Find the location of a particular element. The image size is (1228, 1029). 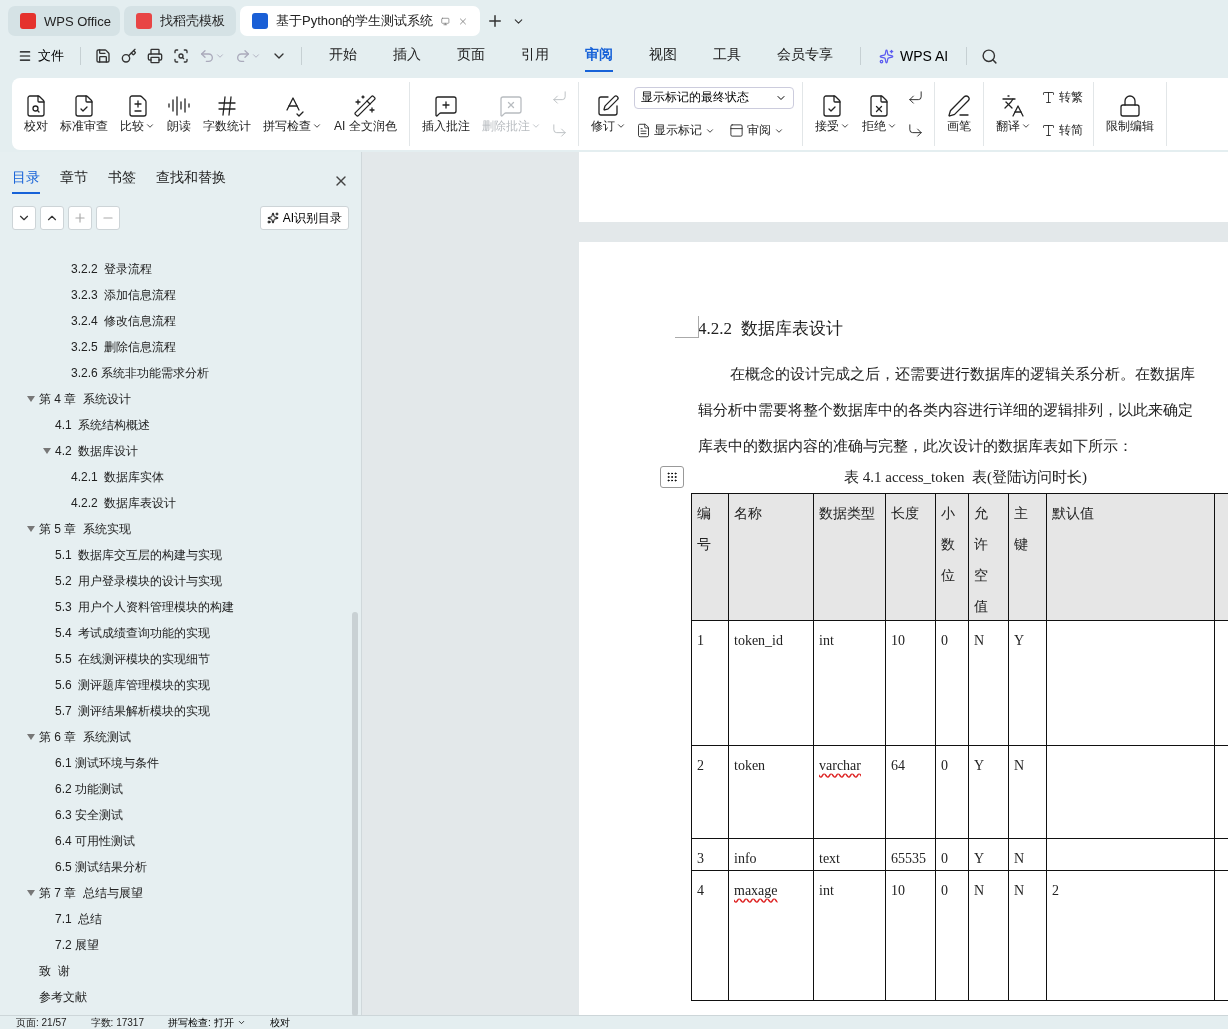

sidebar-tab: 书签 is located at coordinates (122, 181).